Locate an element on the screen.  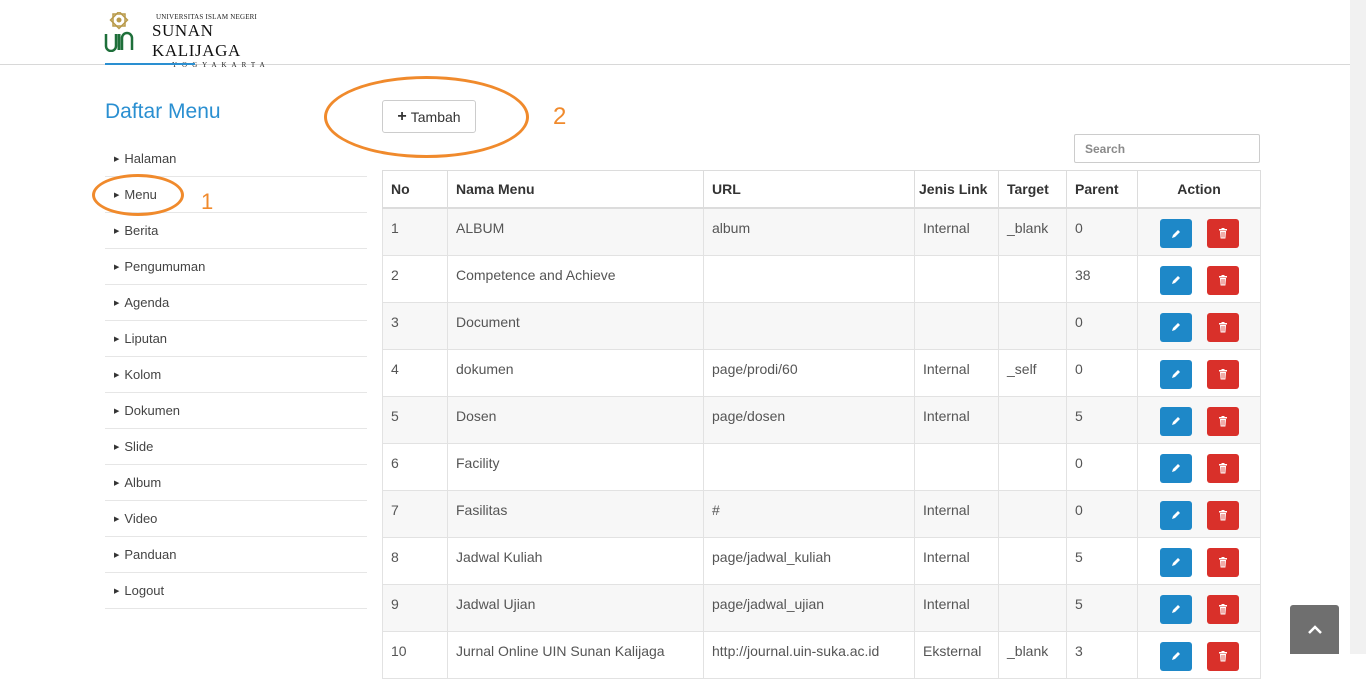
cell-no-text: 8 is located at coordinates (395, 556).